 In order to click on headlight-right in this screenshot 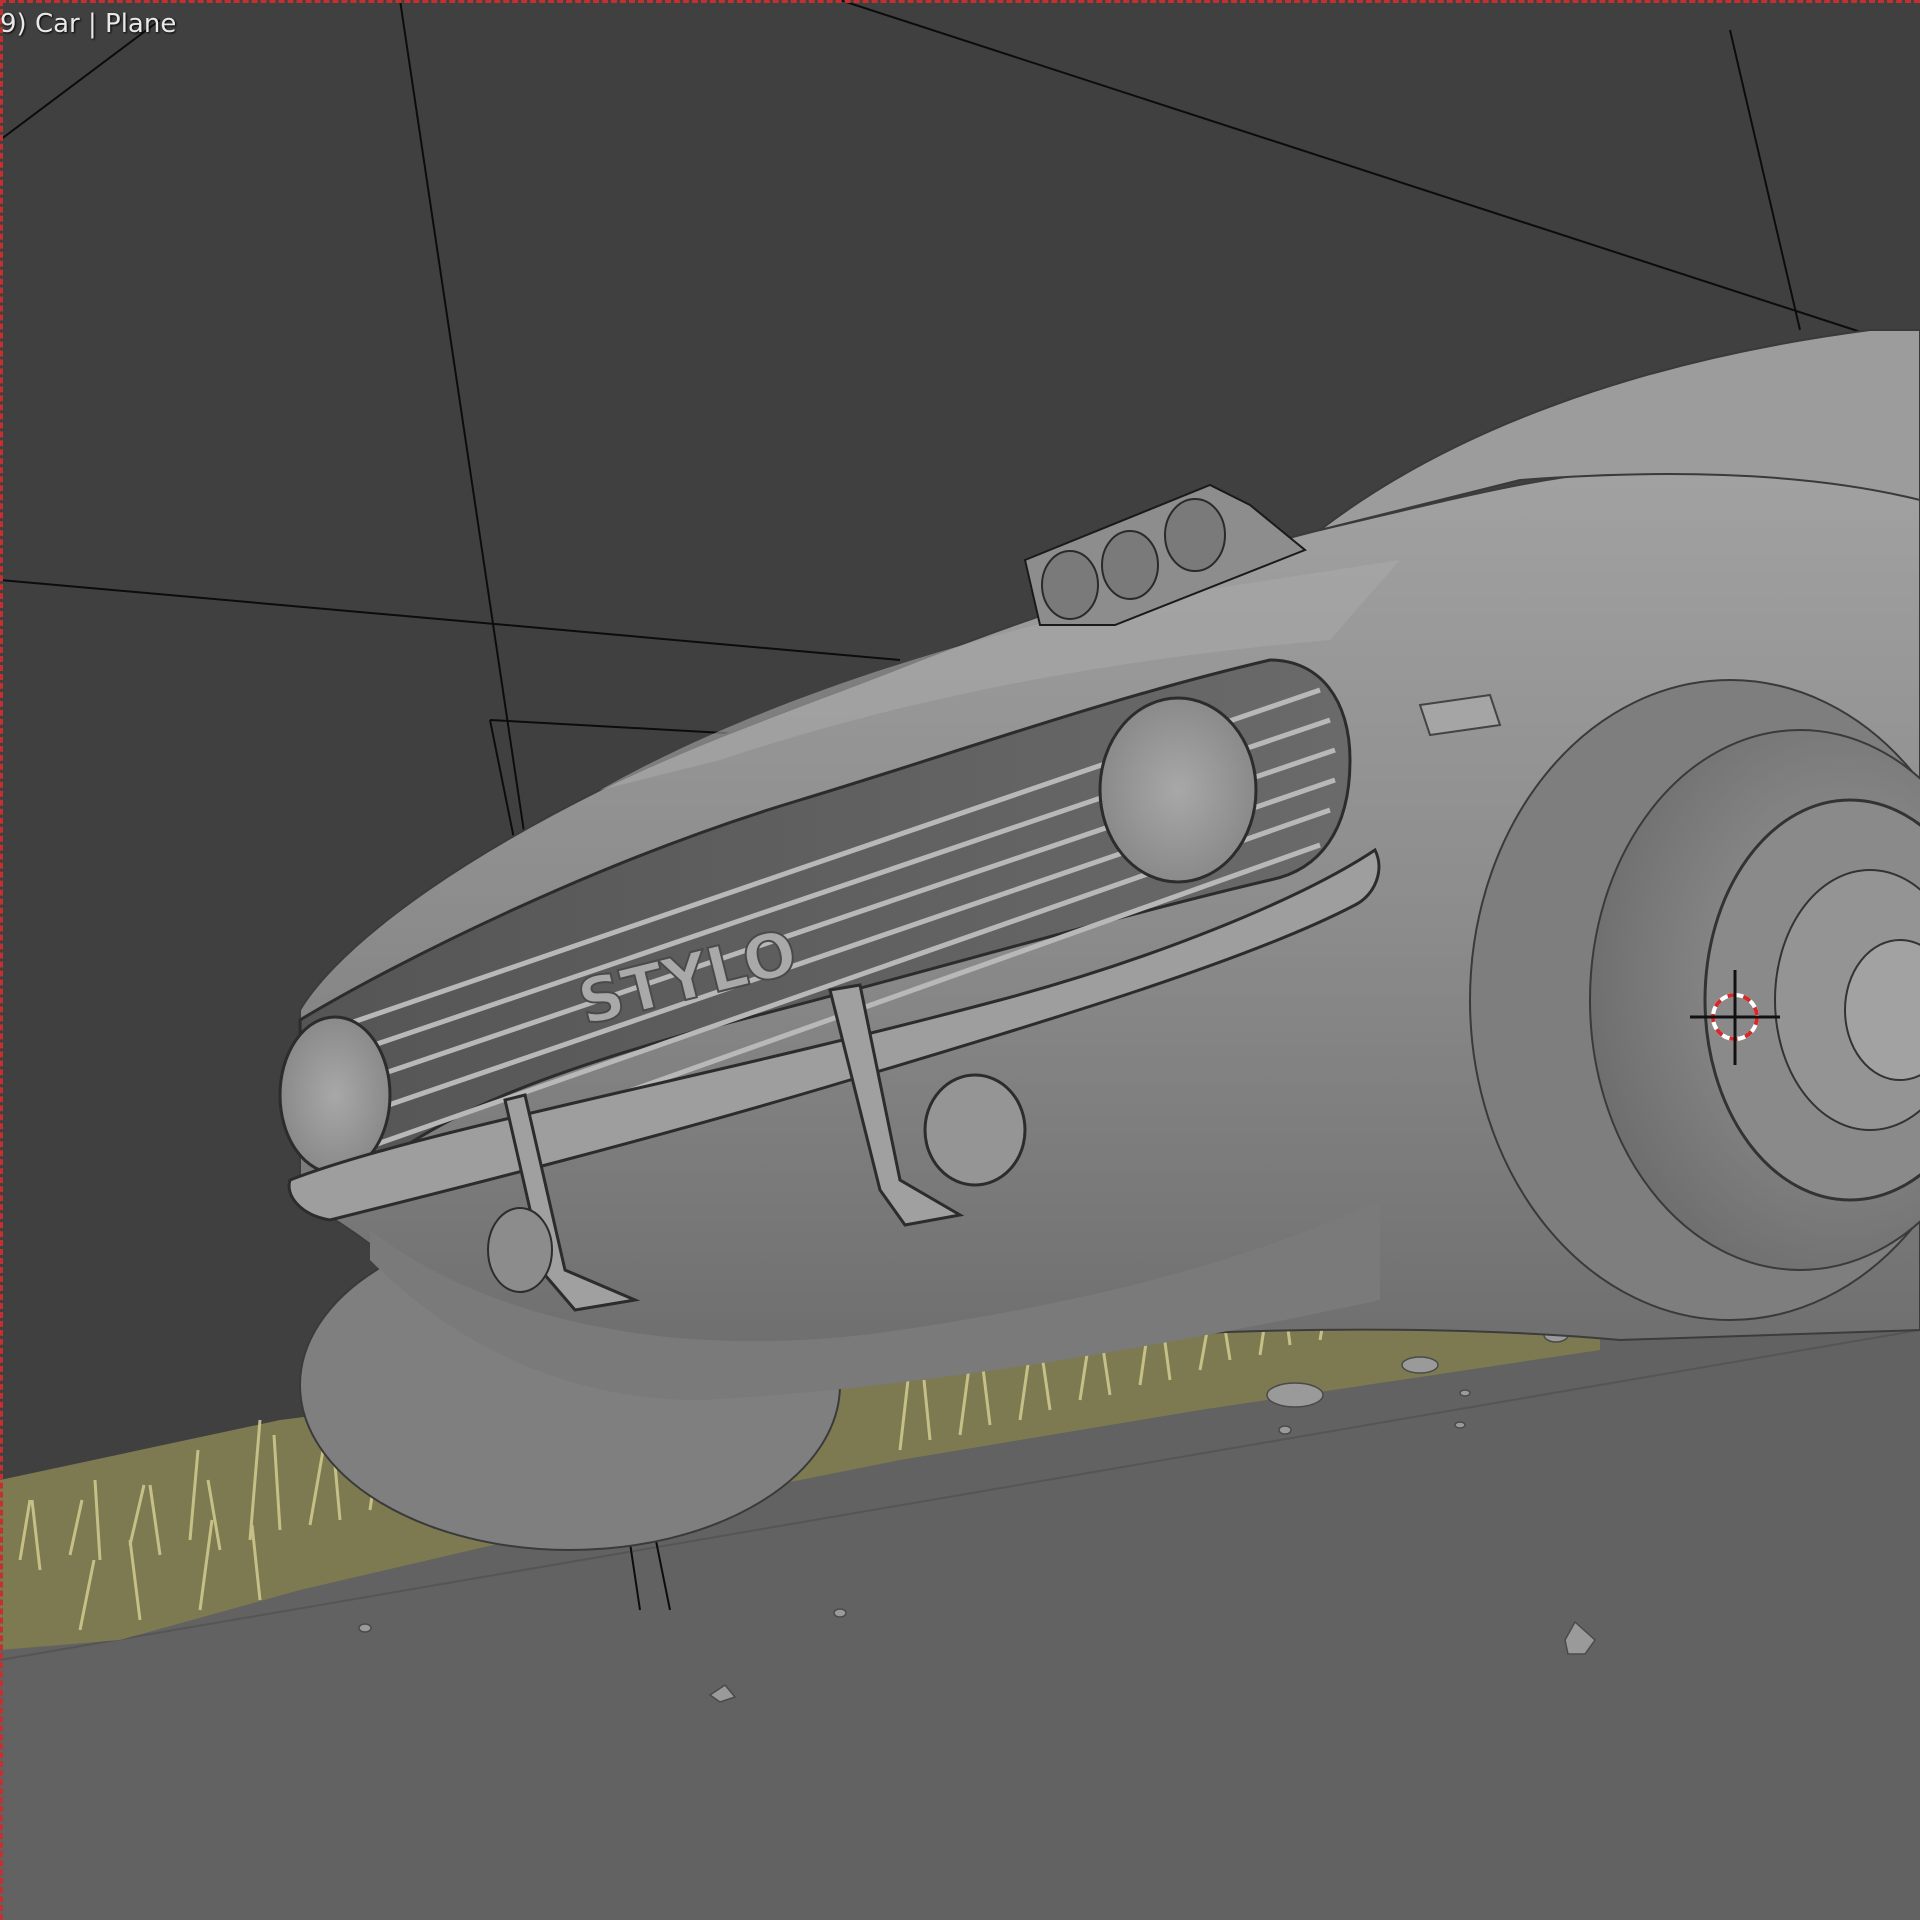, I will do `click(1178, 790)`.